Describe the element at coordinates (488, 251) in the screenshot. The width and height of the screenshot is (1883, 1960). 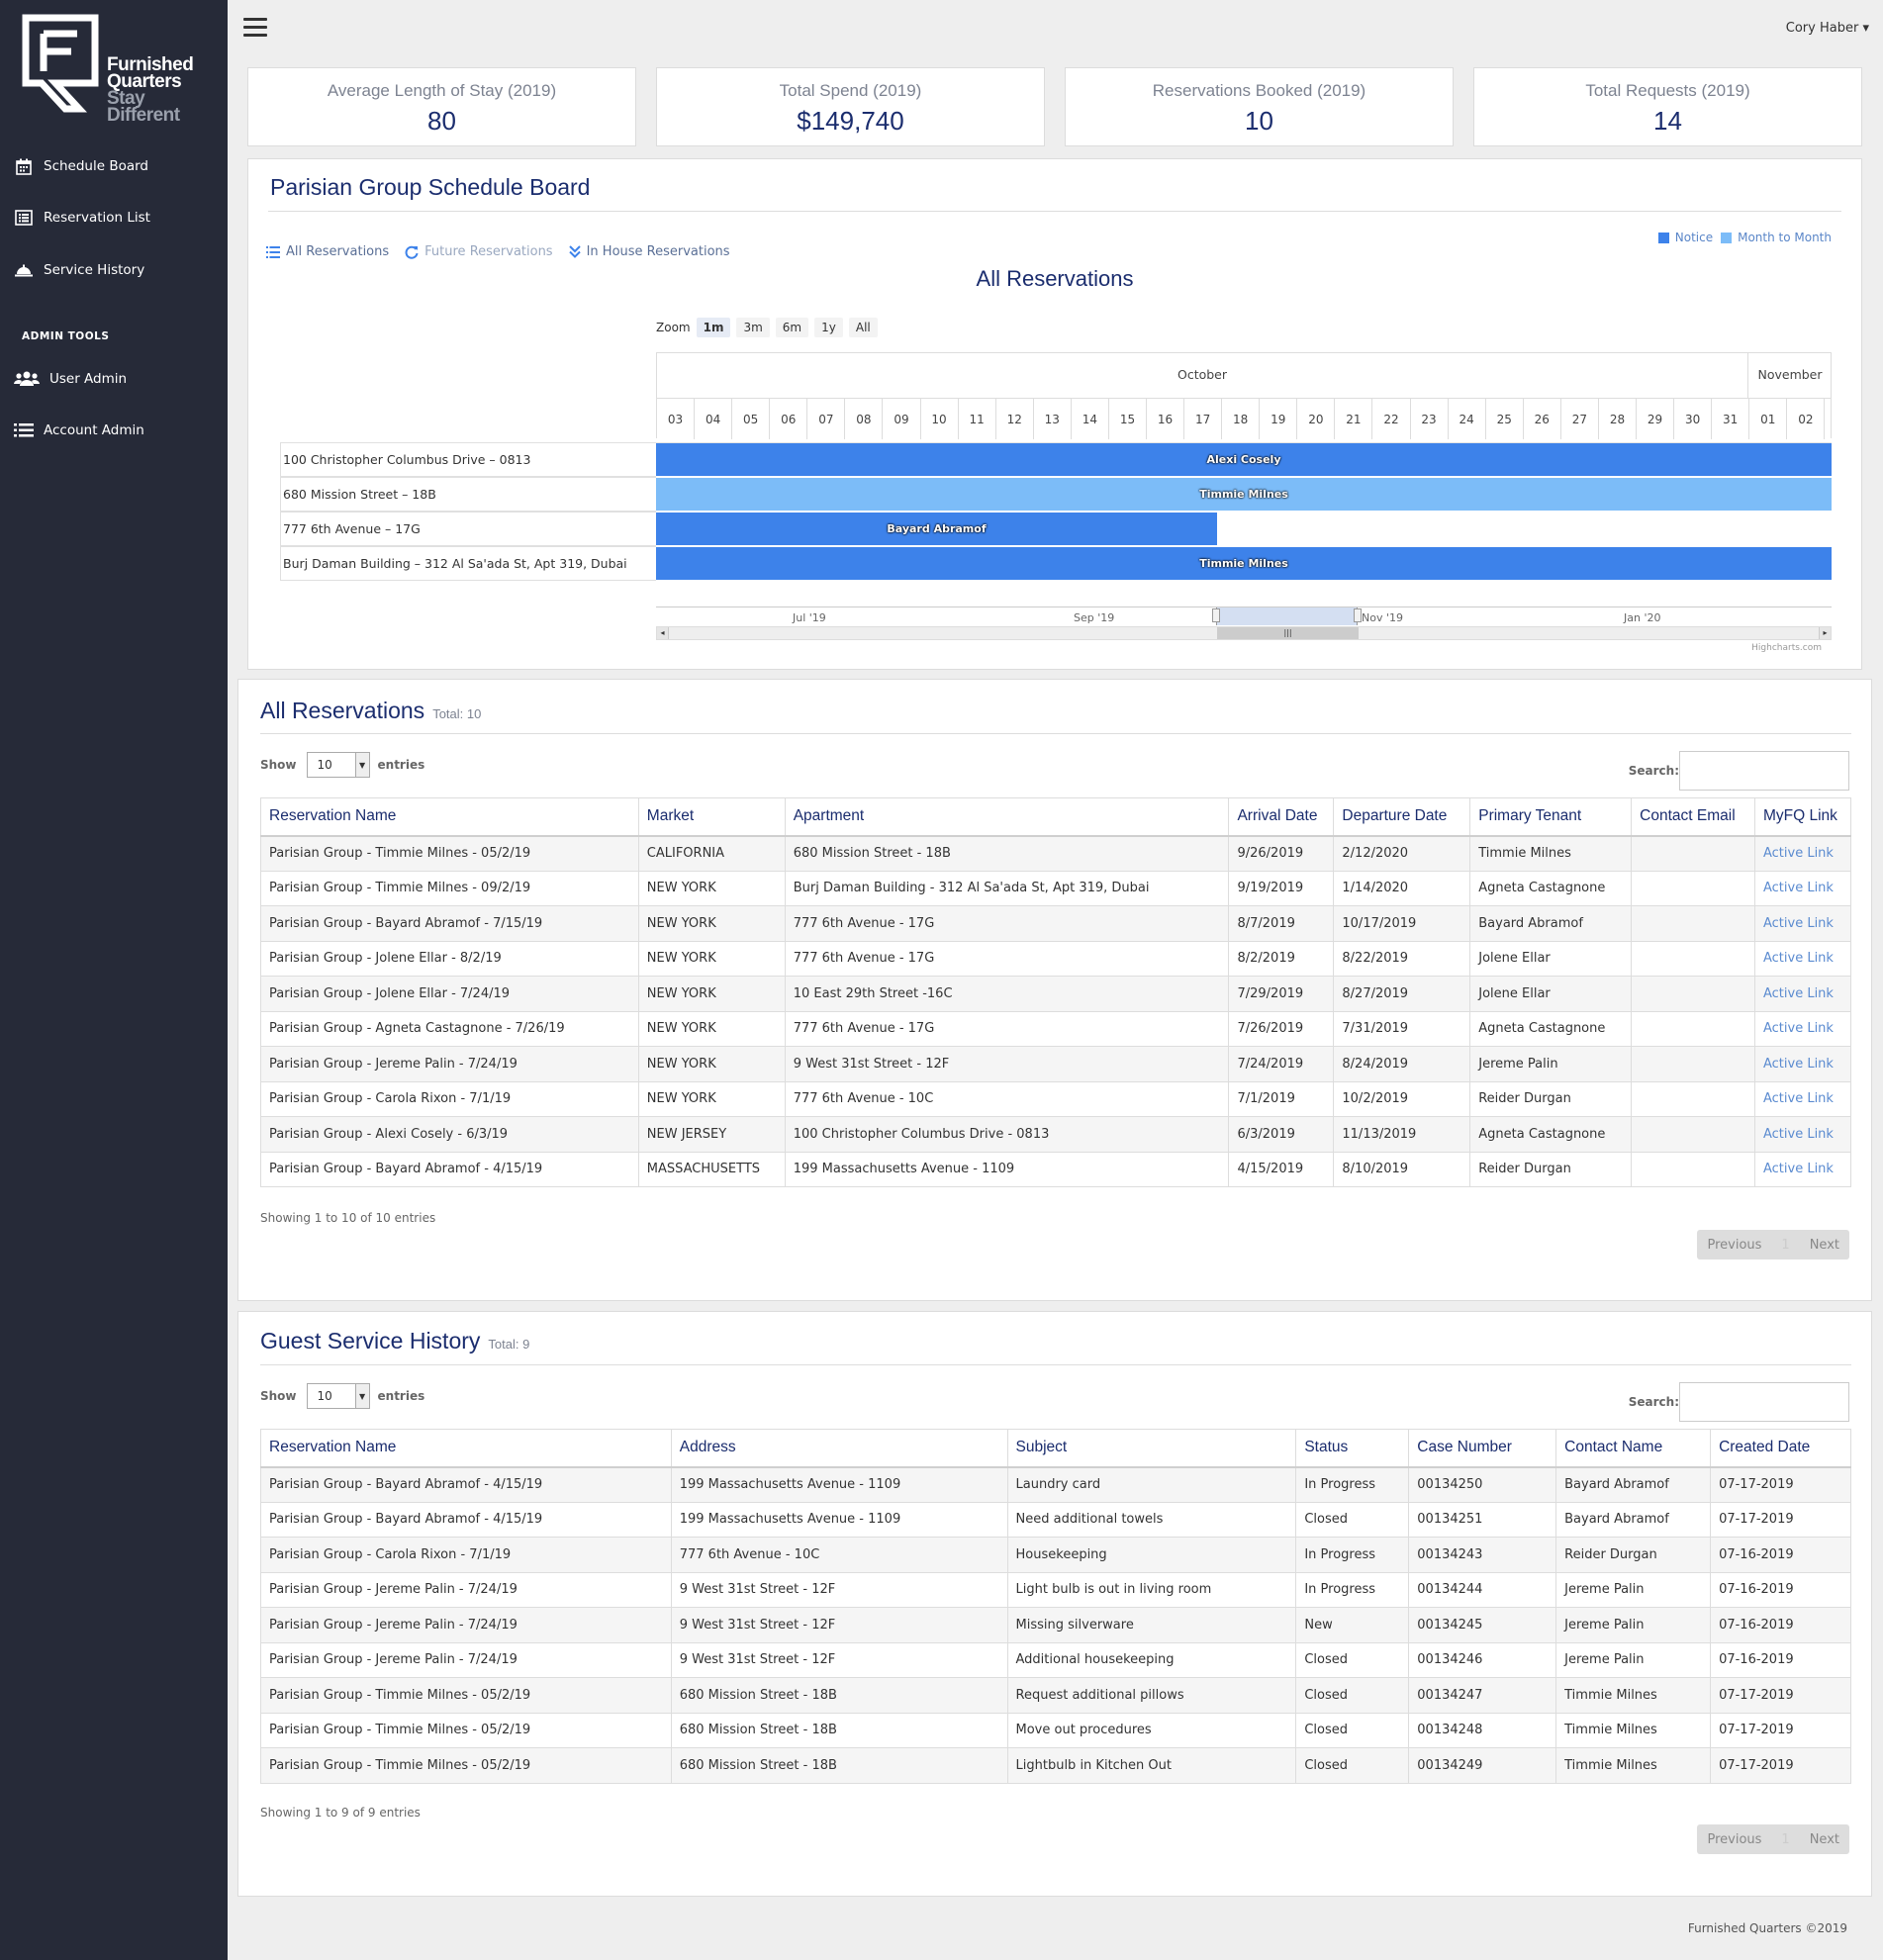
I see `tab-label: Future Reservations` at that location.